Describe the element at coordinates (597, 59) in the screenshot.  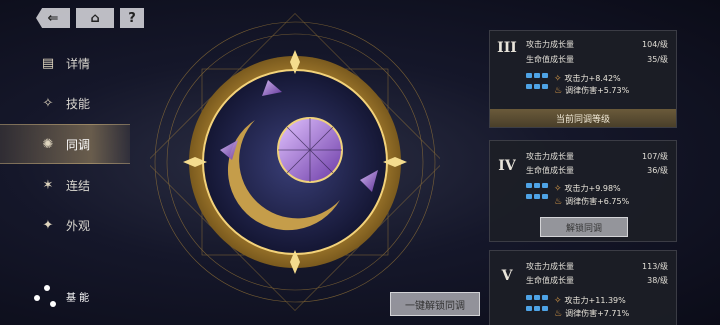
I see `hp-growth-row: 生命值成长量 35/级` at that location.